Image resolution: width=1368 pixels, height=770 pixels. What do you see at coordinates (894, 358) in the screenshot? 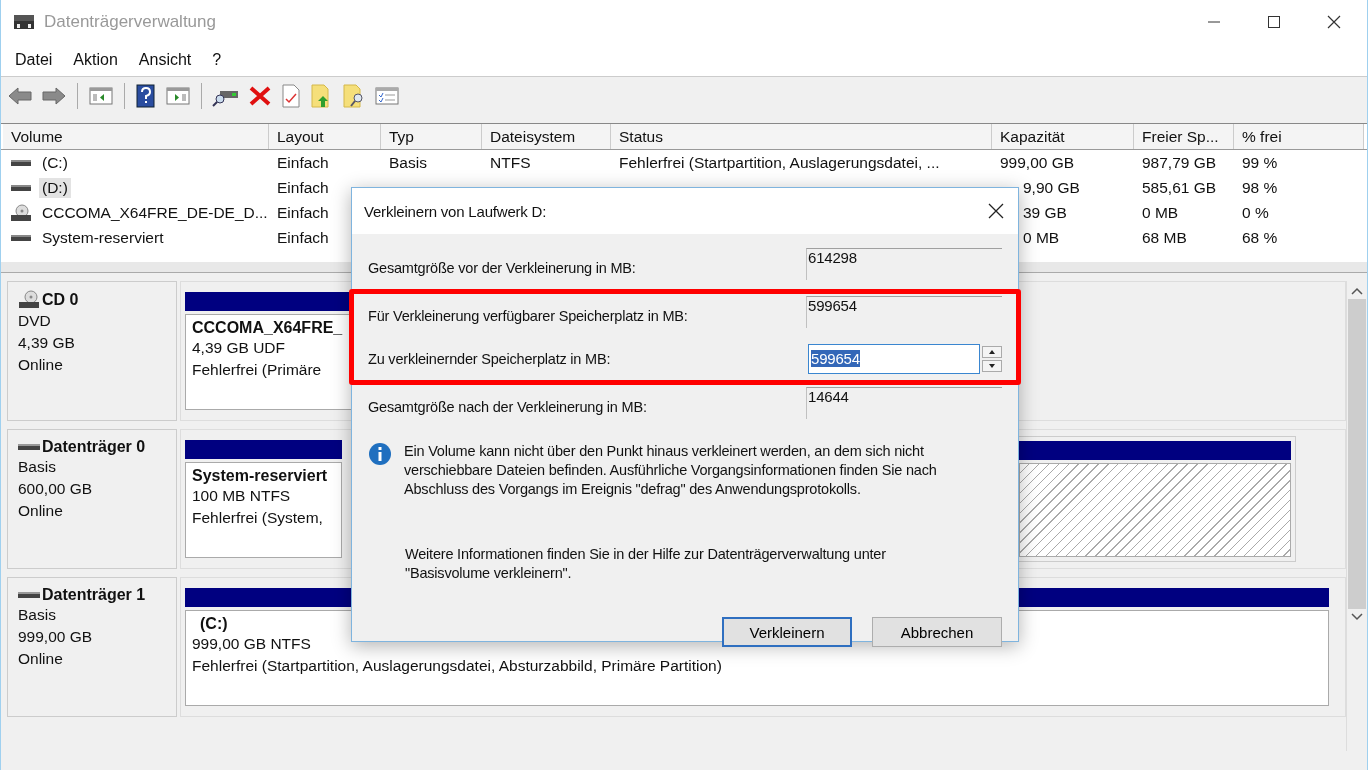
I see `input-field: 599654` at bounding box center [894, 358].